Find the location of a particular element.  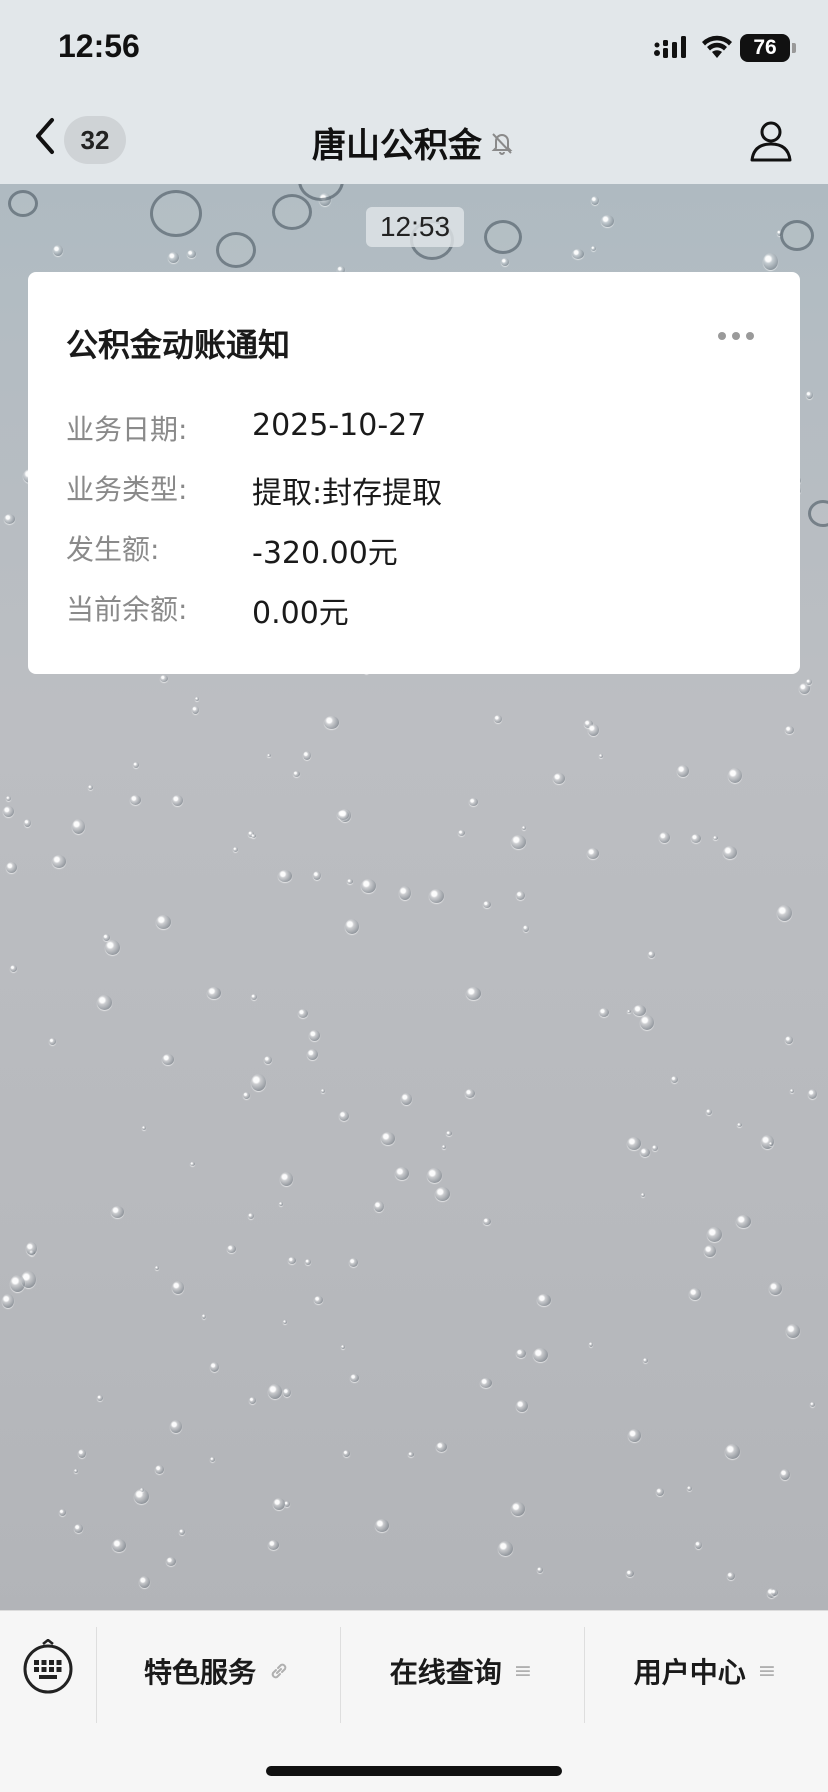

battery-cap is located at coordinates (794, 48).